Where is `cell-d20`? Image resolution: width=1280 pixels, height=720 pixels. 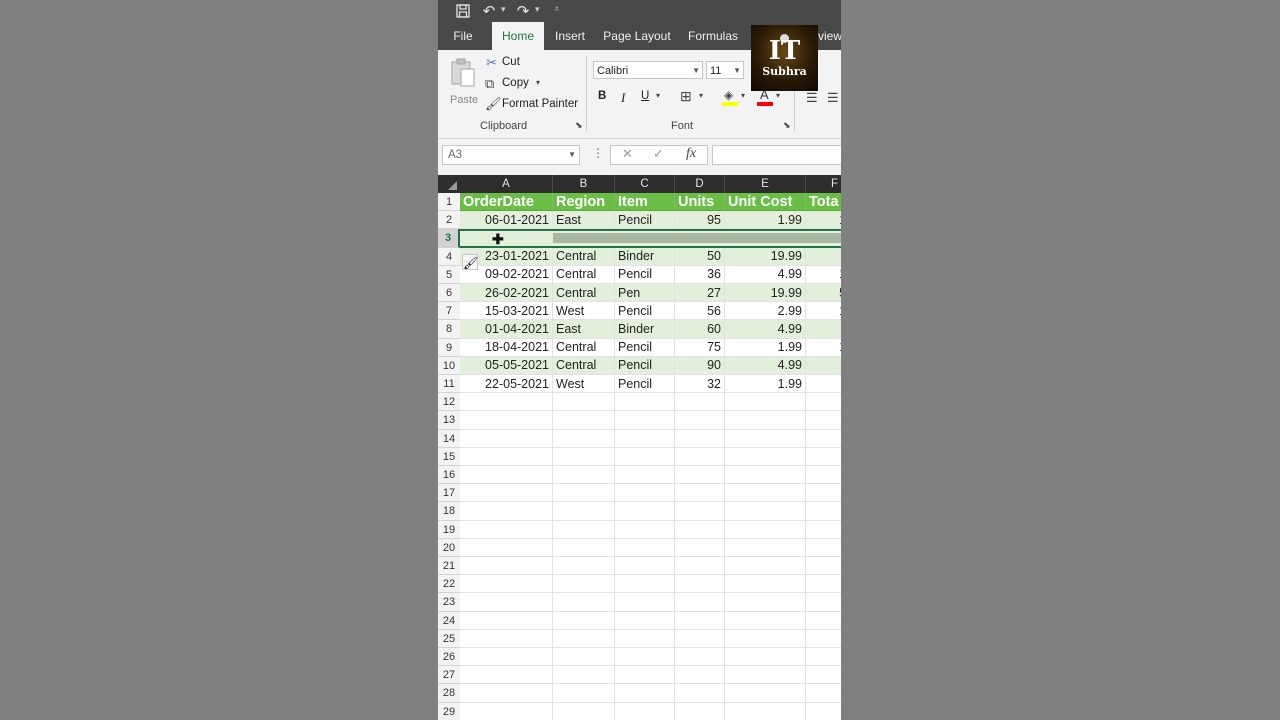 cell-d20 is located at coordinates (700, 547).